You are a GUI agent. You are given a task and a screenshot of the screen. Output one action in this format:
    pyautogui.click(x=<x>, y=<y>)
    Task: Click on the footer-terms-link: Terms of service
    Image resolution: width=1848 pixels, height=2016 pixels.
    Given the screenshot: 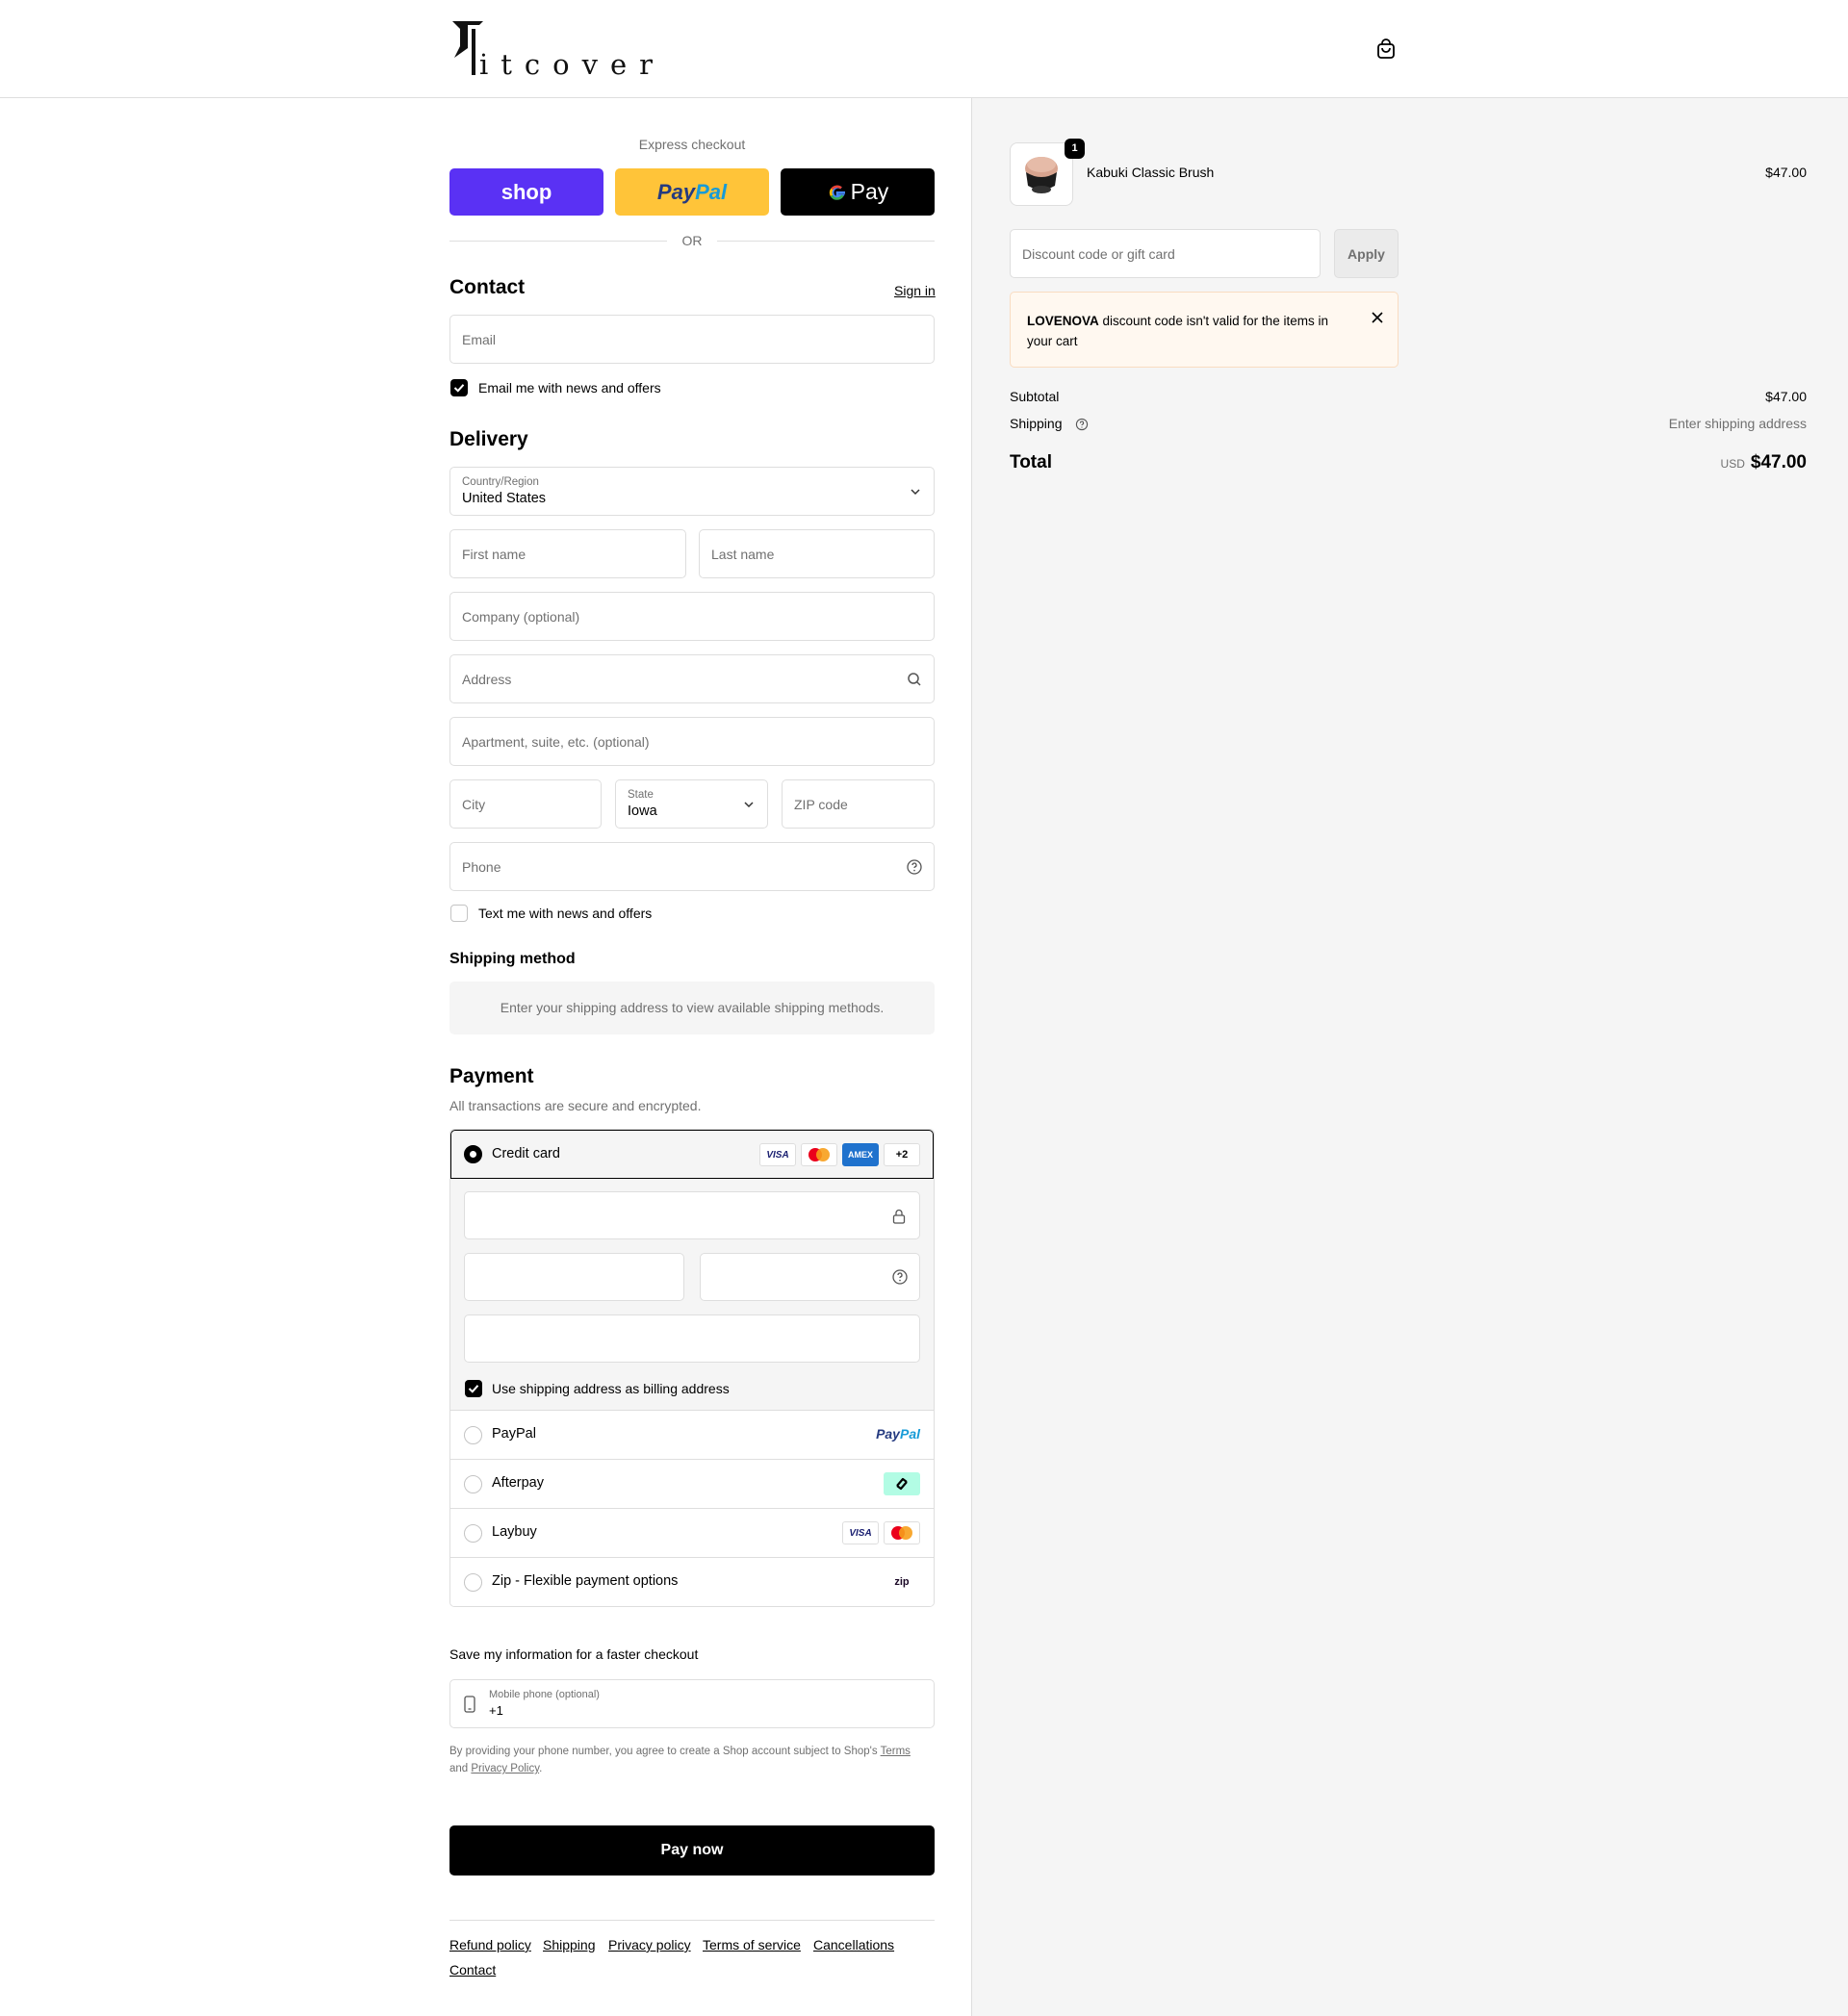 What is the action you would take?
    pyautogui.click(x=752, y=1944)
    